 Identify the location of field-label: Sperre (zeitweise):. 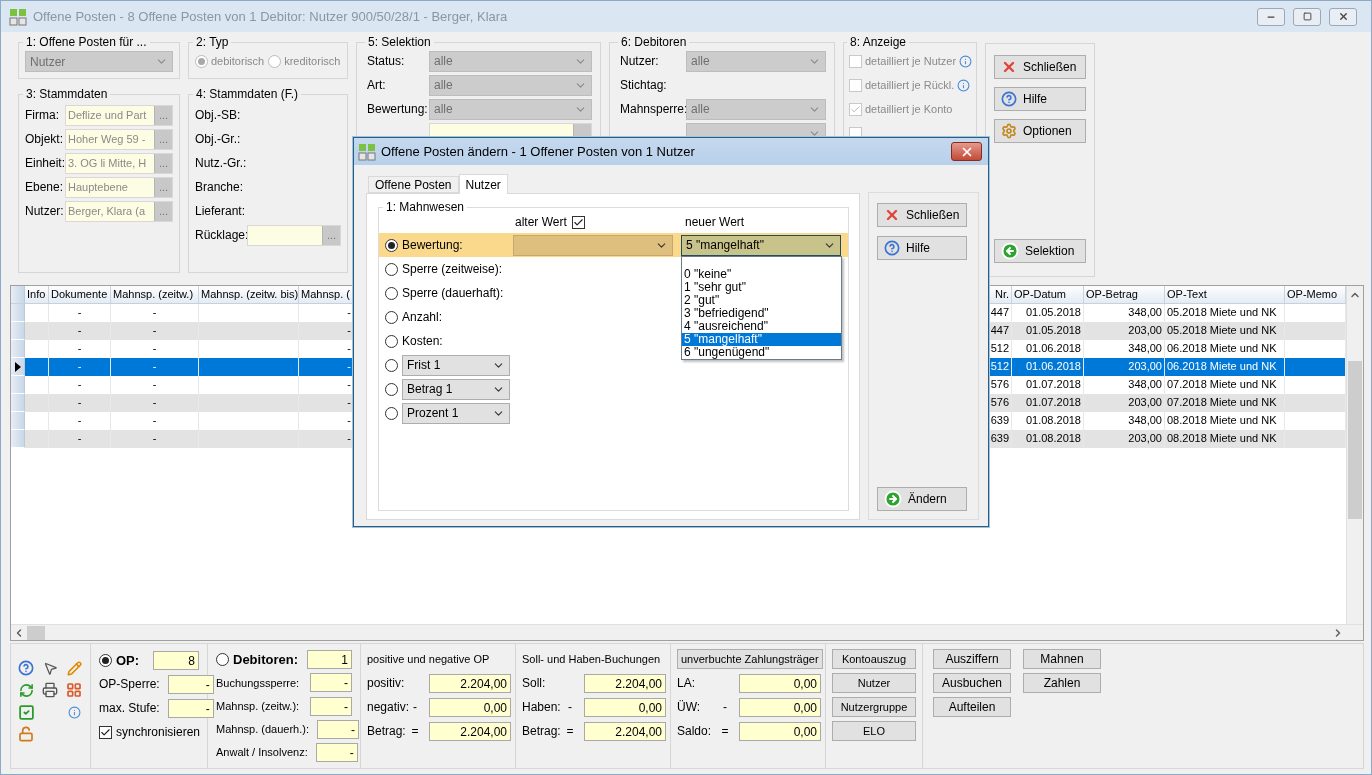
(452, 269).